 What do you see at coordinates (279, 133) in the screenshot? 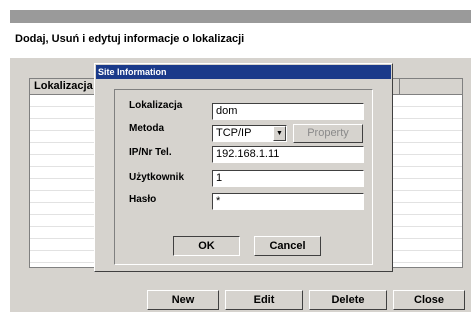
I see `chevron-down-icon: ▼` at bounding box center [279, 133].